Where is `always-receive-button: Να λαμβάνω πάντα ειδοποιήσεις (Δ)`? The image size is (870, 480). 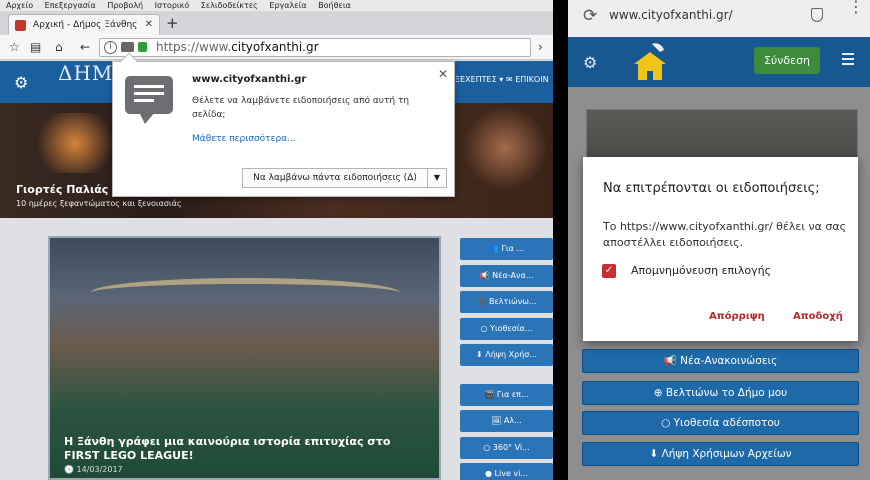
always-receive-button: Να λαμβάνω πάντα ειδοποιήσεις (Δ) is located at coordinates (335, 178).